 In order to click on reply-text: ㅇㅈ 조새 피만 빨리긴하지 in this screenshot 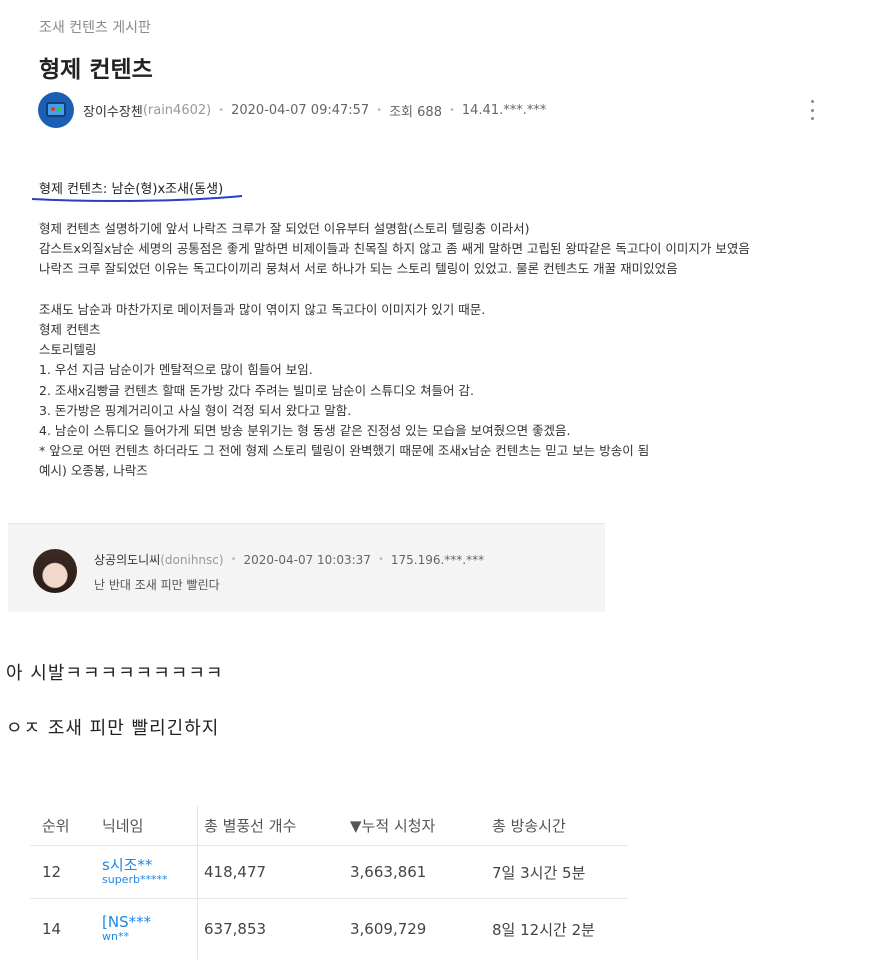, I will do `click(113, 728)`.